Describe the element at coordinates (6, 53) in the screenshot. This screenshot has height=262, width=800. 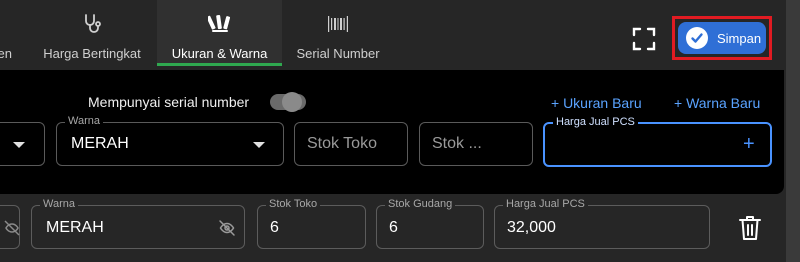
I see `tab-label: en` at that location.